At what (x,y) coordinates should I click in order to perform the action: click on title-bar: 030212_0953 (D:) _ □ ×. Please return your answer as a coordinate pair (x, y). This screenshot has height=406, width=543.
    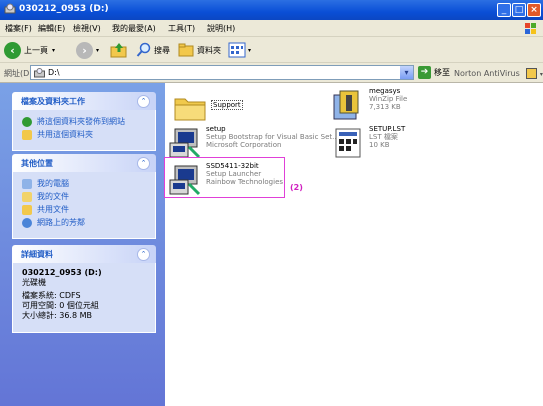
    Looking at the image, I should click on (271, 10).